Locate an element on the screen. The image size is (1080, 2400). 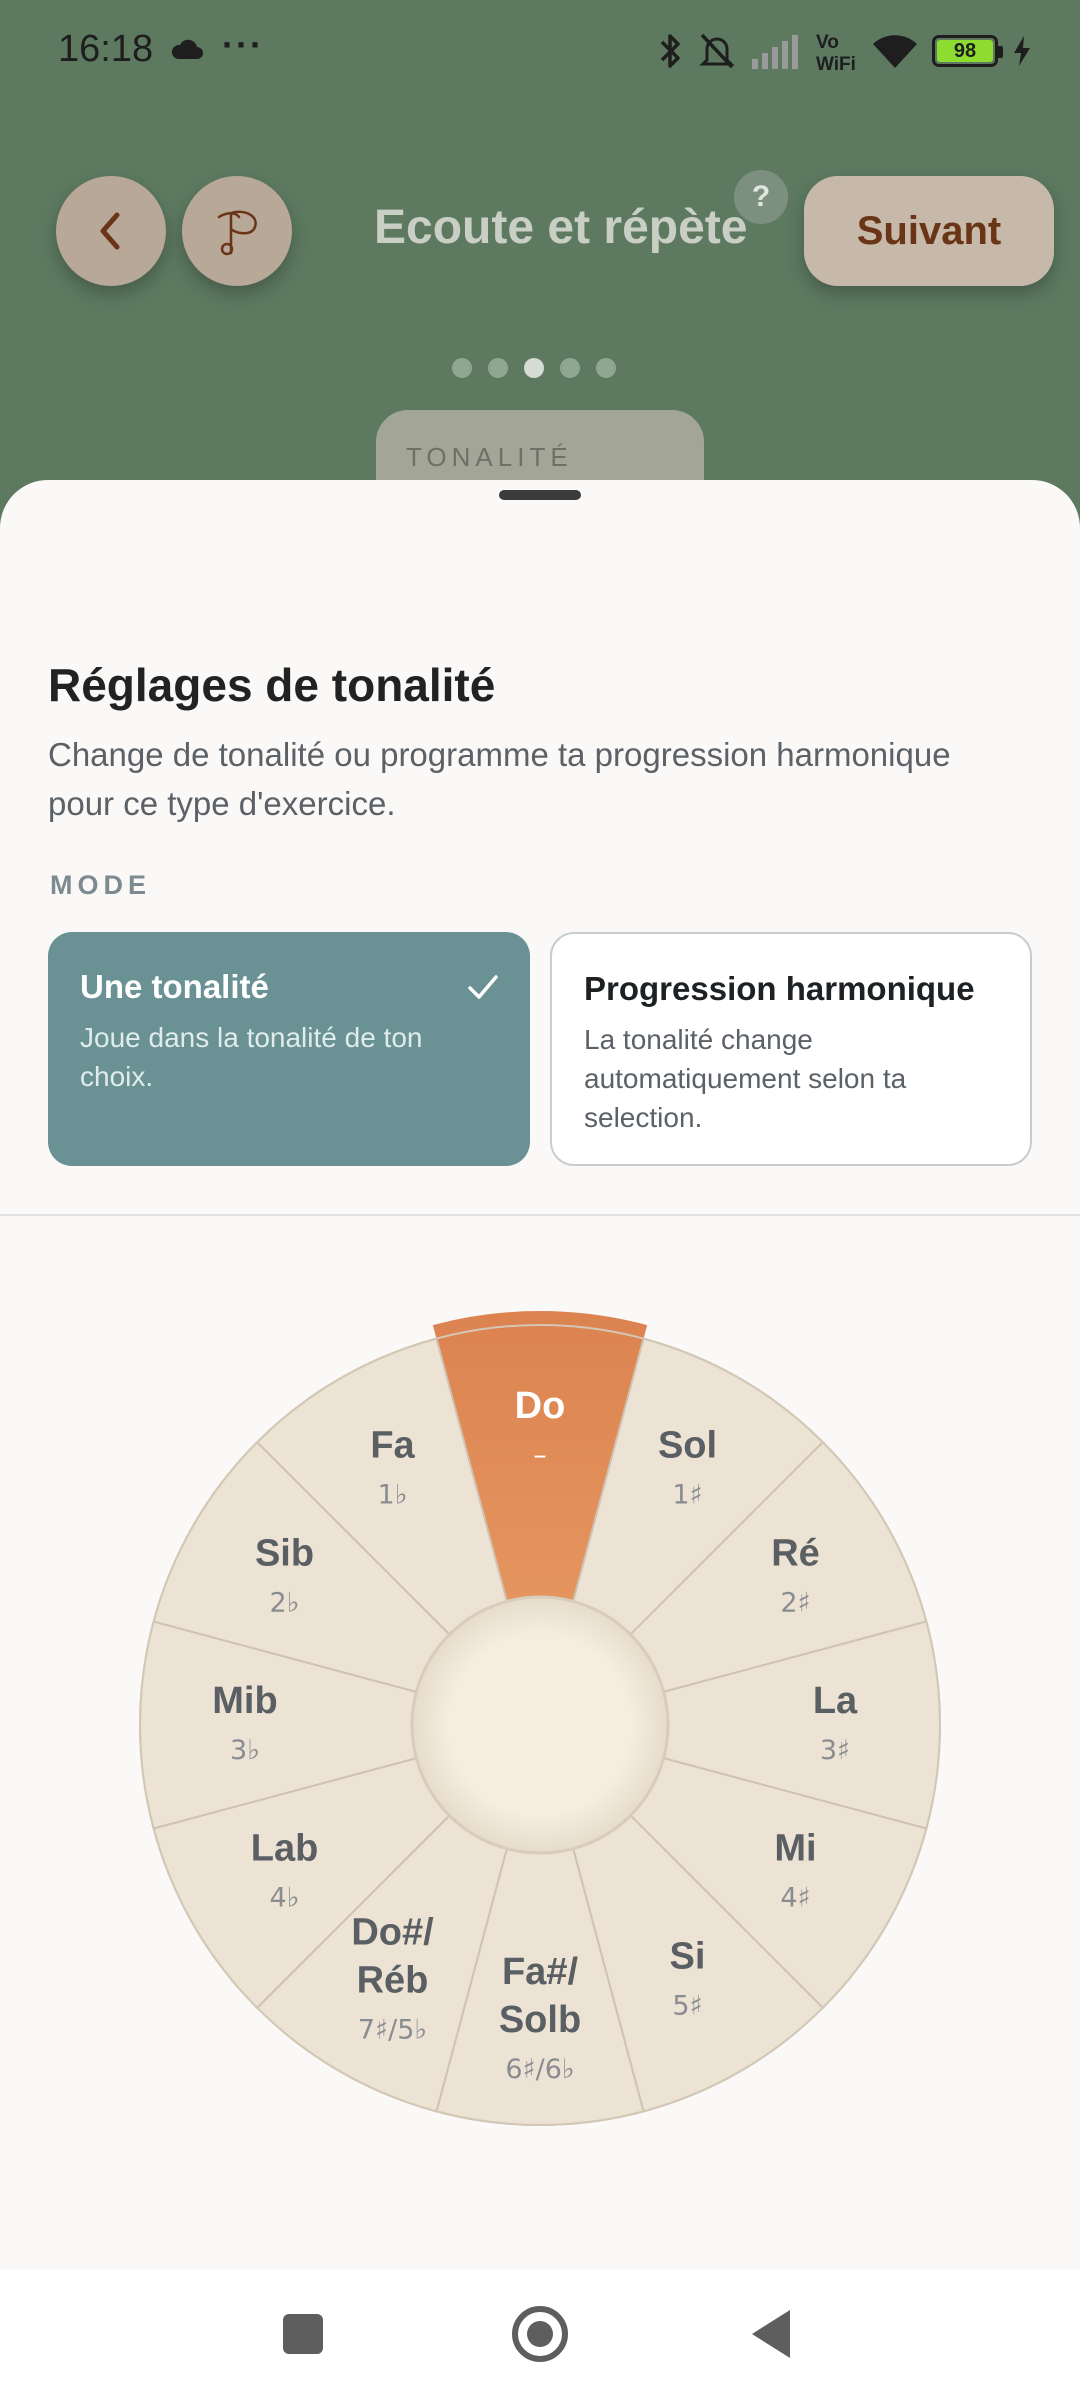
app-logo-icon is located at coordinates (237, 233).